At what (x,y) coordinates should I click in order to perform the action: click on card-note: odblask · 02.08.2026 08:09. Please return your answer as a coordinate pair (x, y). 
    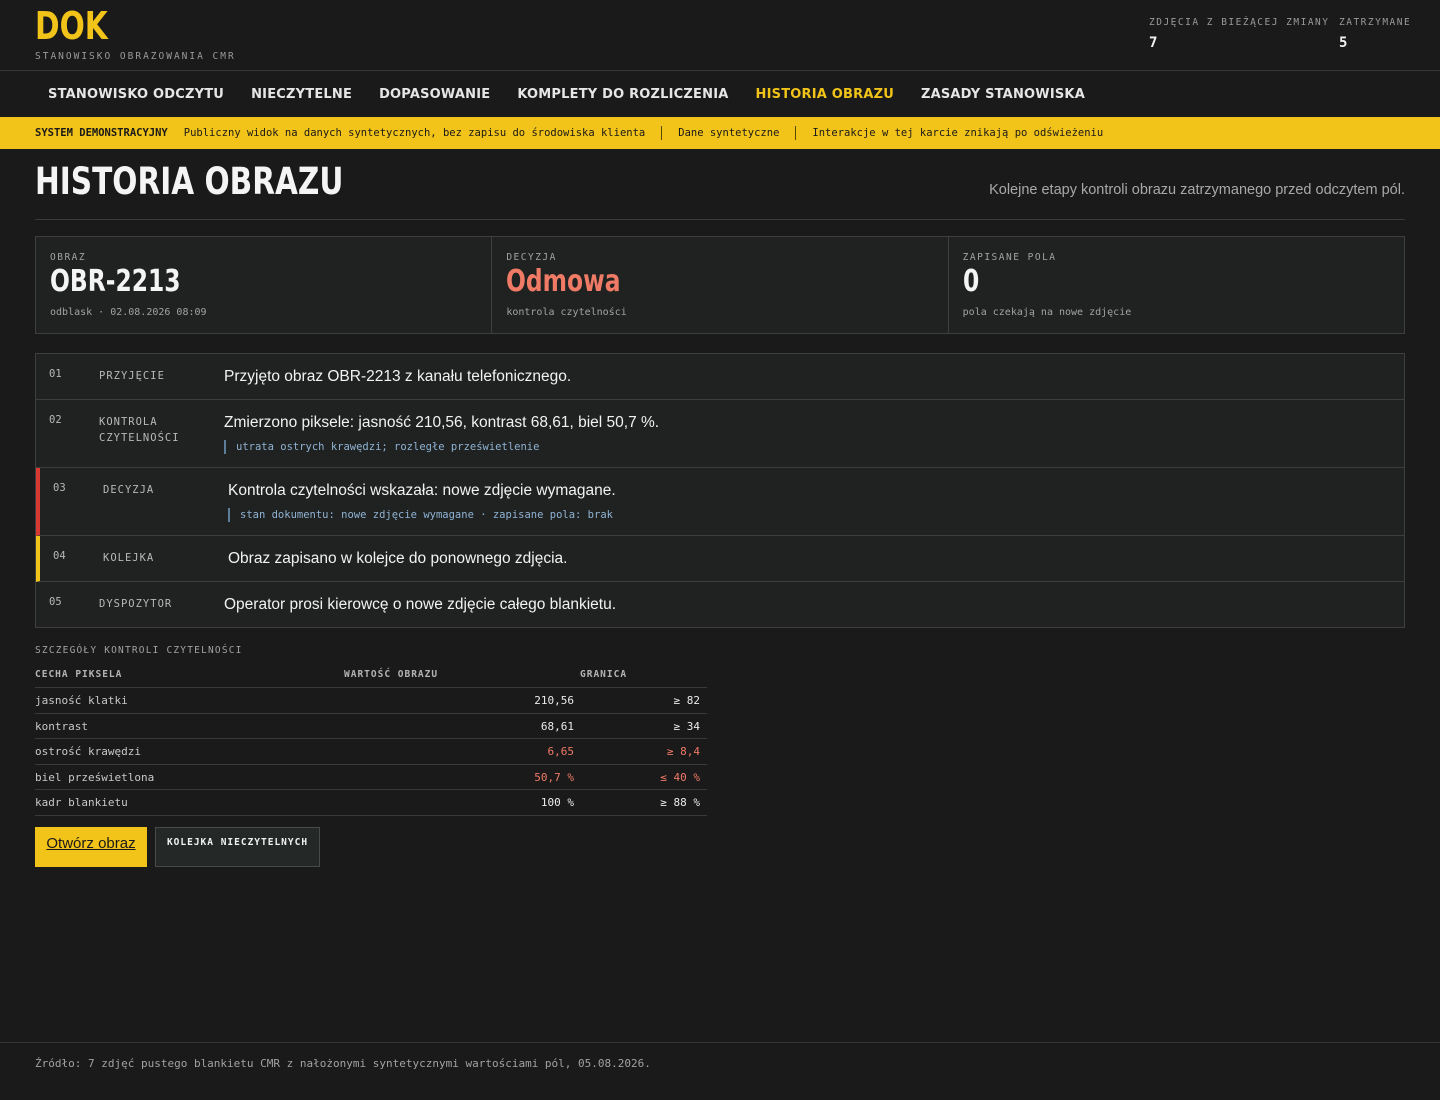
    Looking at the image, I should click on (128, 312).